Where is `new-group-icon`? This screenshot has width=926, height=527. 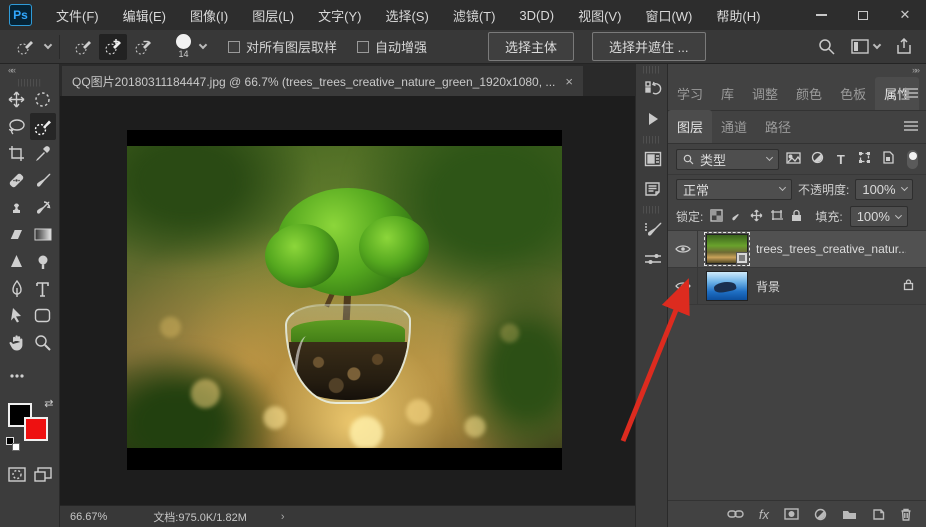
new-group-icon is located at coordinates (849, 514).